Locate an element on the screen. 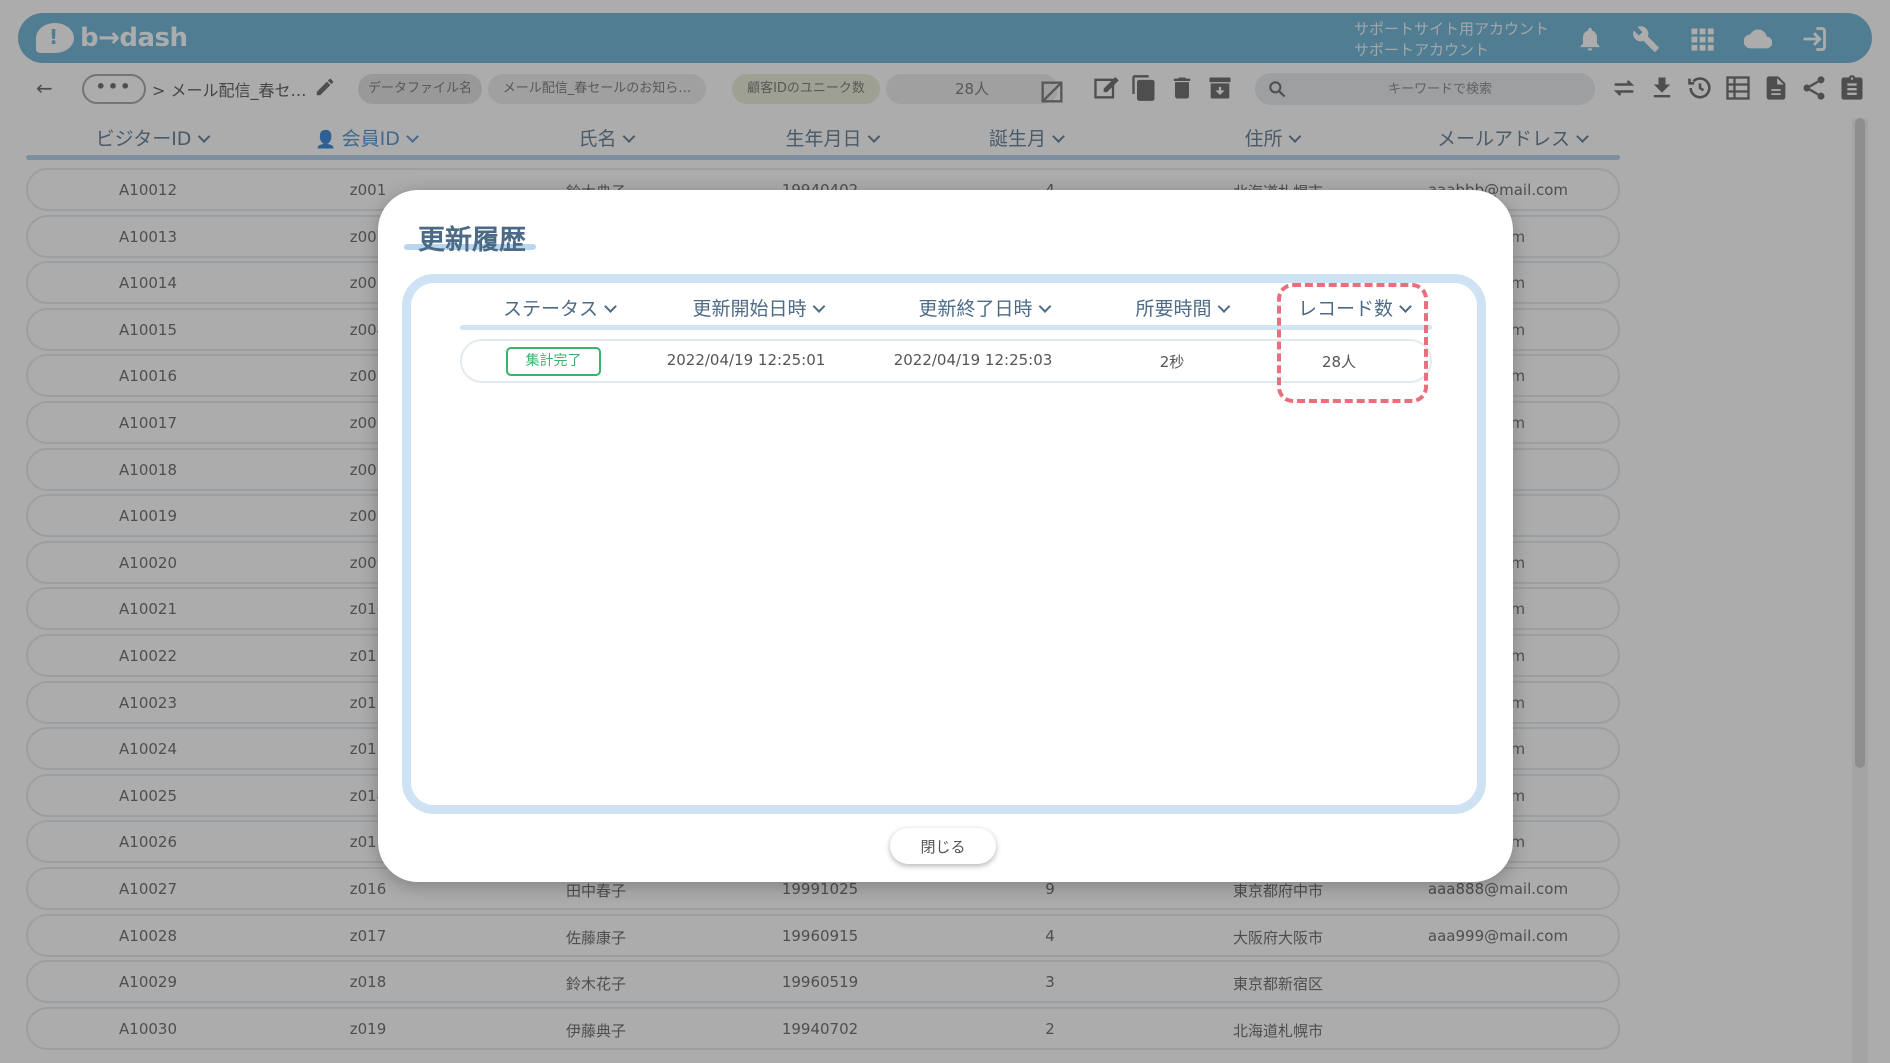  history-header-status: ステータス is located at coordinates (560, 307).